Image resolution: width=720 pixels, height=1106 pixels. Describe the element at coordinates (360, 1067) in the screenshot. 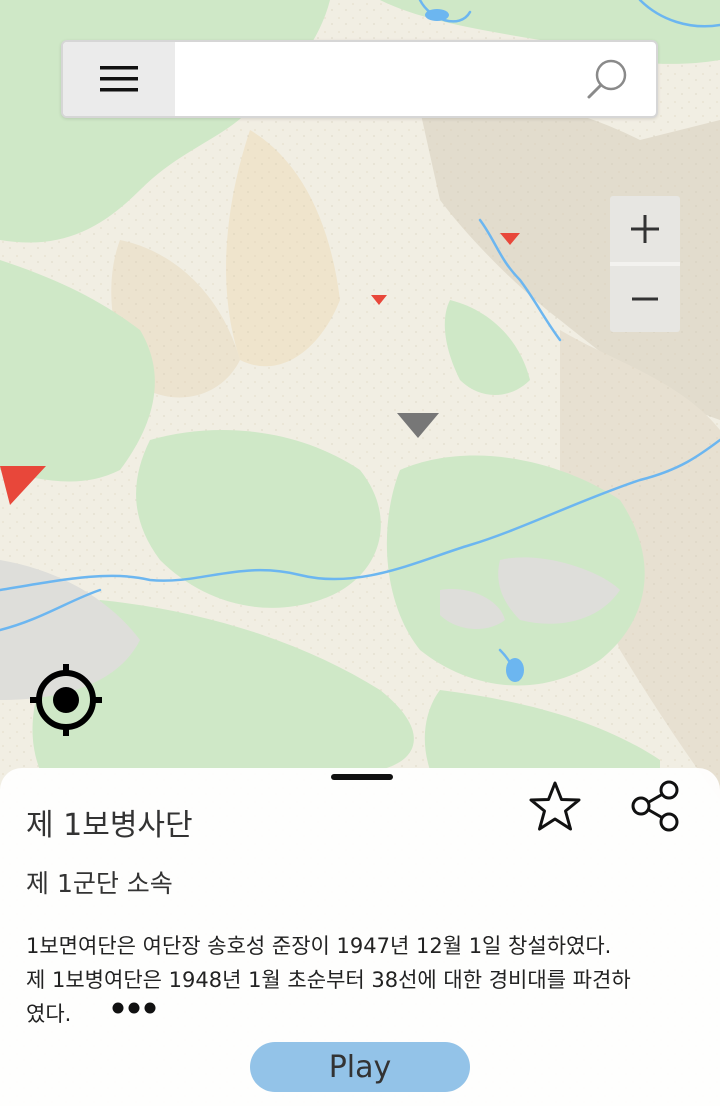

I see `play-button: Play` at that location.